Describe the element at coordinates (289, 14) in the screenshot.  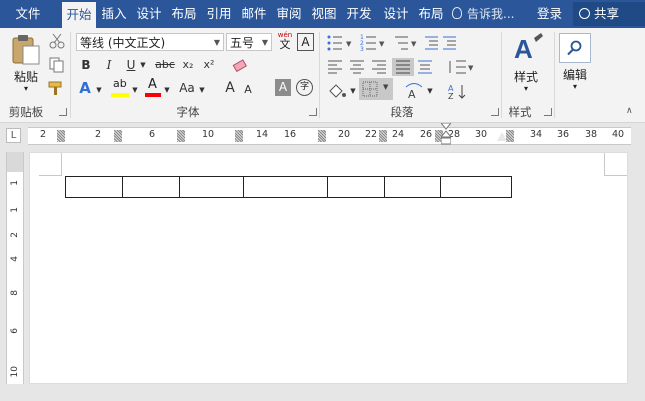
I see `tab-review: 审阅` at that location.